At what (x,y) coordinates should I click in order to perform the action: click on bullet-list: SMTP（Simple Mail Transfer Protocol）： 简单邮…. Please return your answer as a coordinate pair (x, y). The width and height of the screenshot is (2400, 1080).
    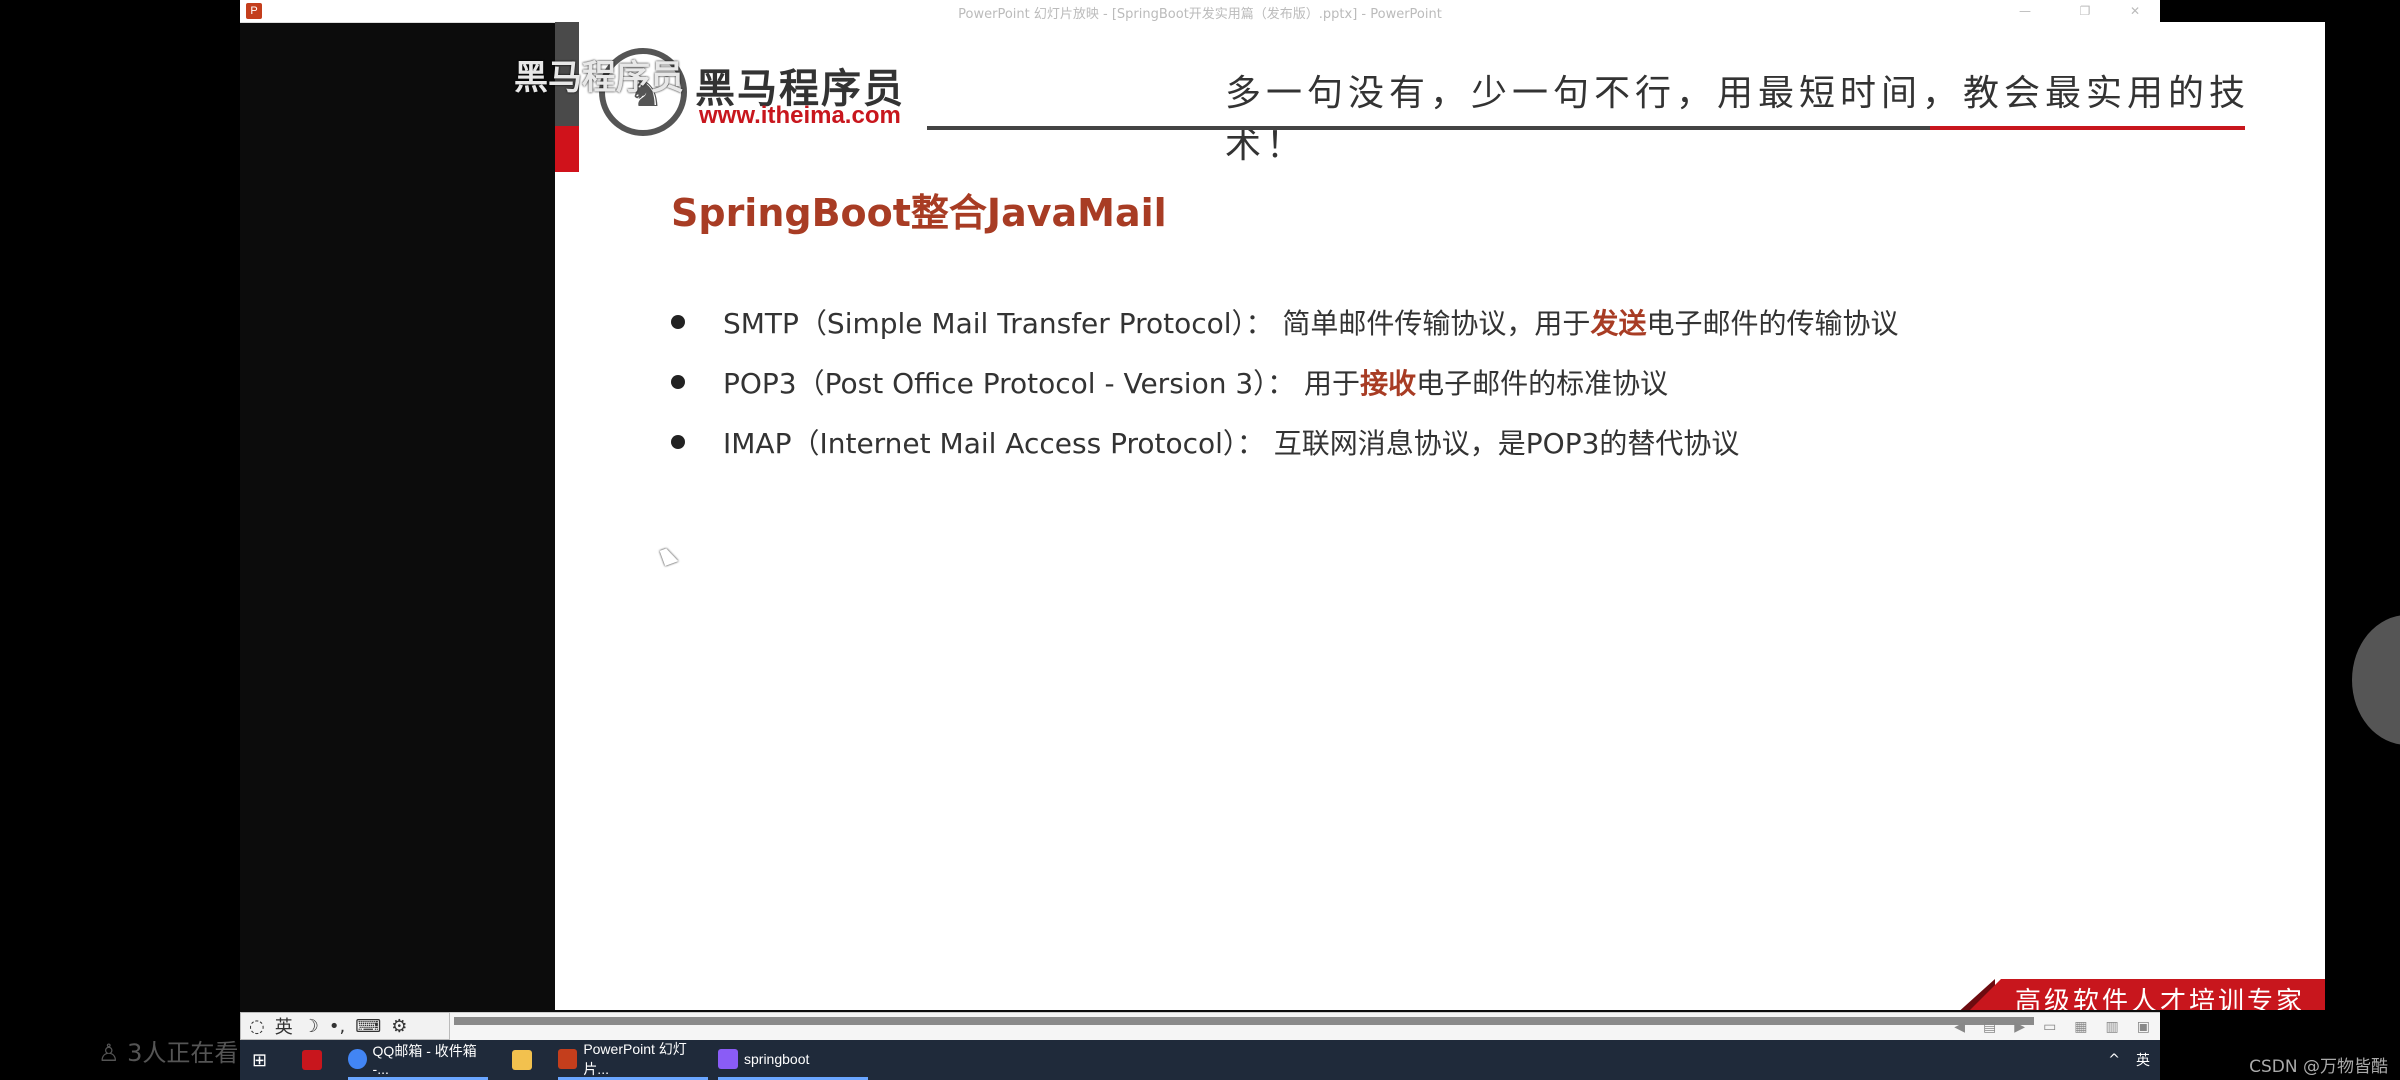
    Looking at the image, I should click on (1284, 382).